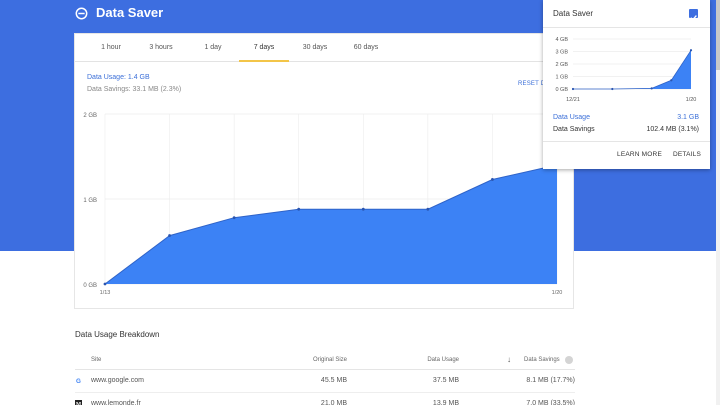  Describe the element at coordinates (569, 360) in the screenshot. I see `help-icon` at that location.